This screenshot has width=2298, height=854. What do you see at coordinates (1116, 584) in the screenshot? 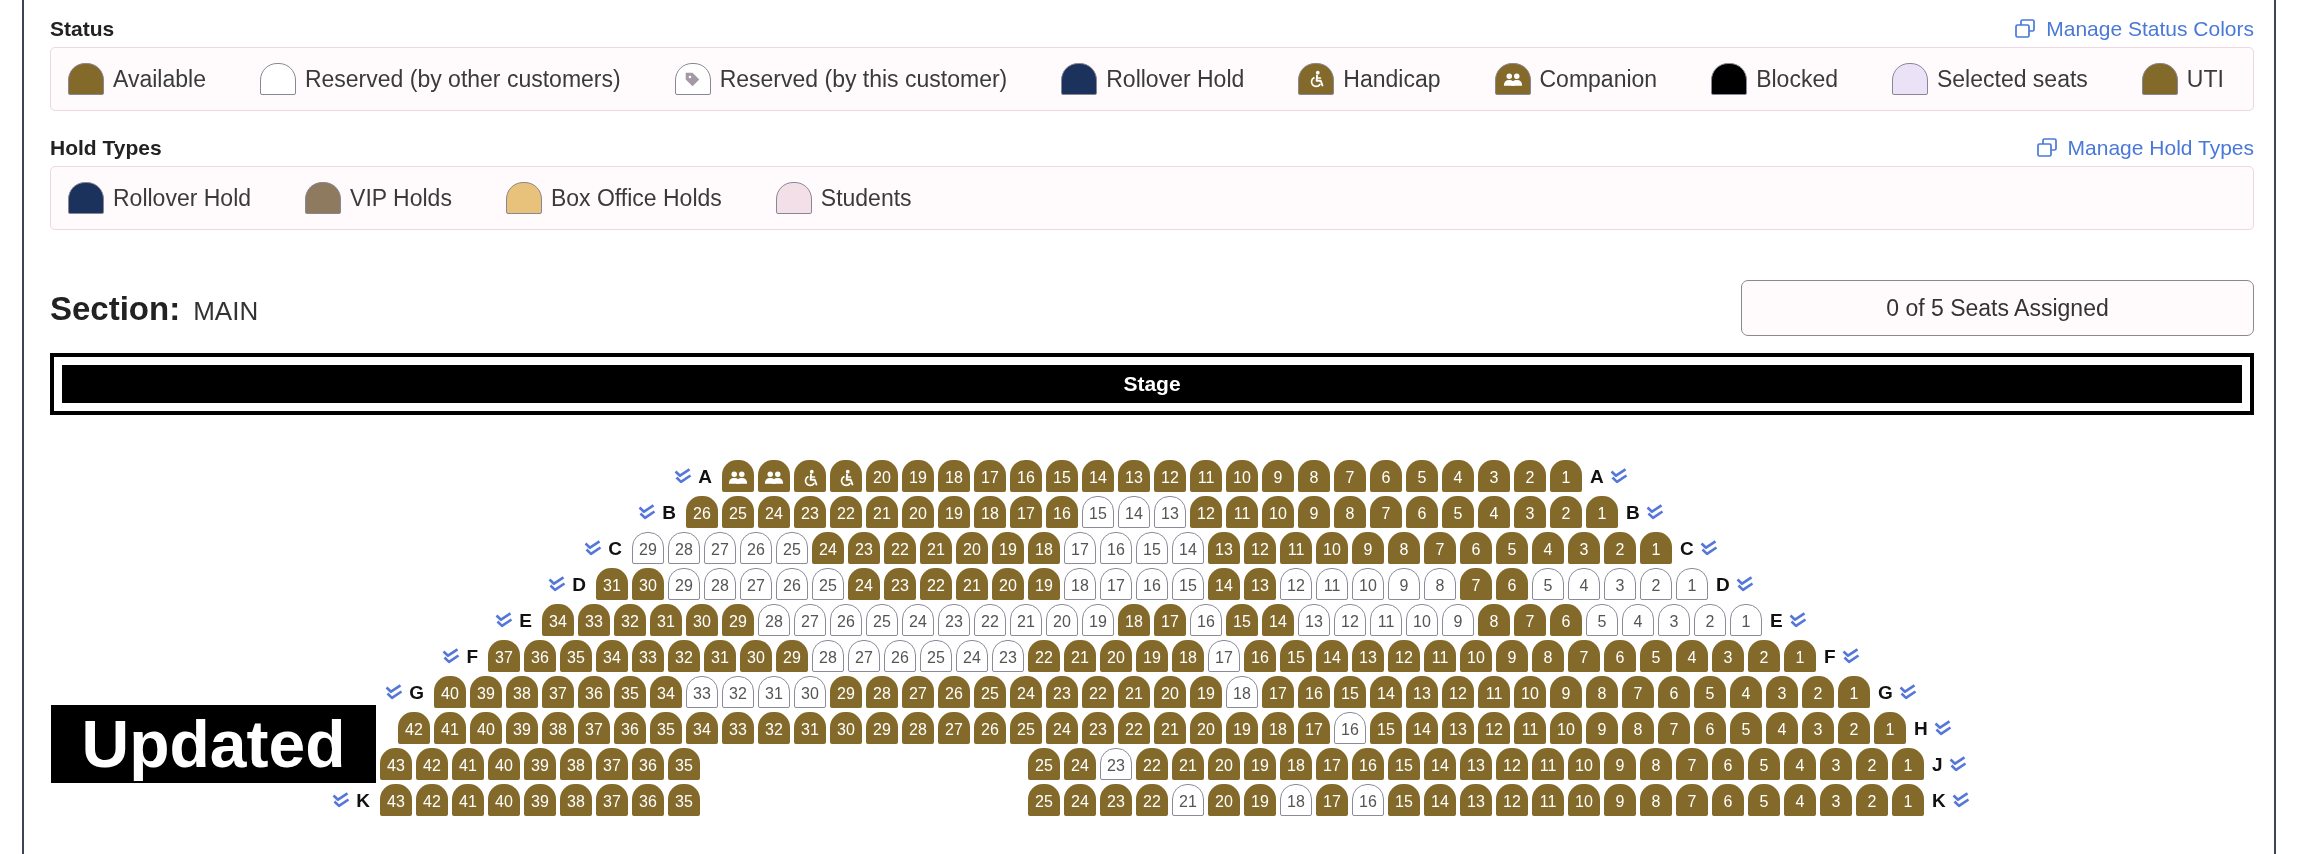
I see `seat: 17` at bounding box center [1116, 584].